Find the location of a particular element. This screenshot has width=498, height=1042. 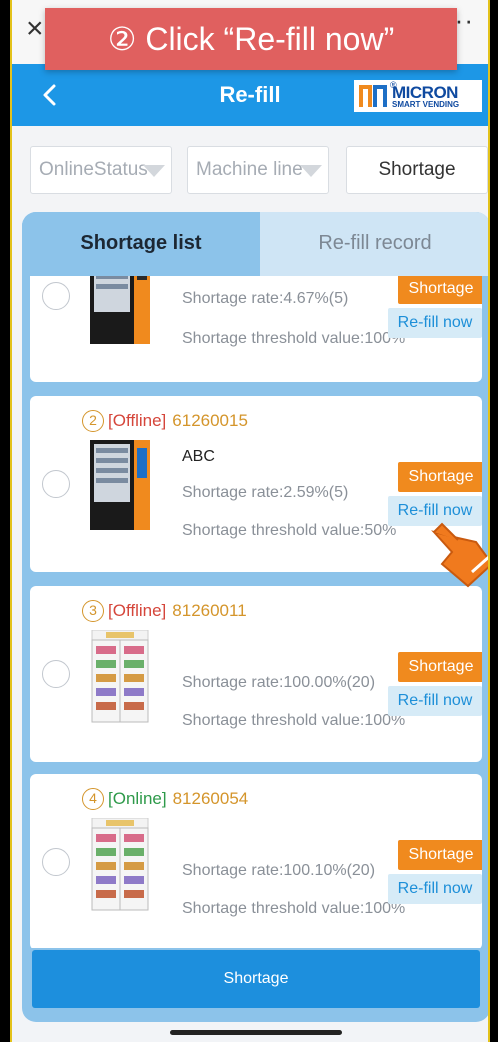

machine-header: 4 [Online] 81260054 is located at coordinates (165, 799).